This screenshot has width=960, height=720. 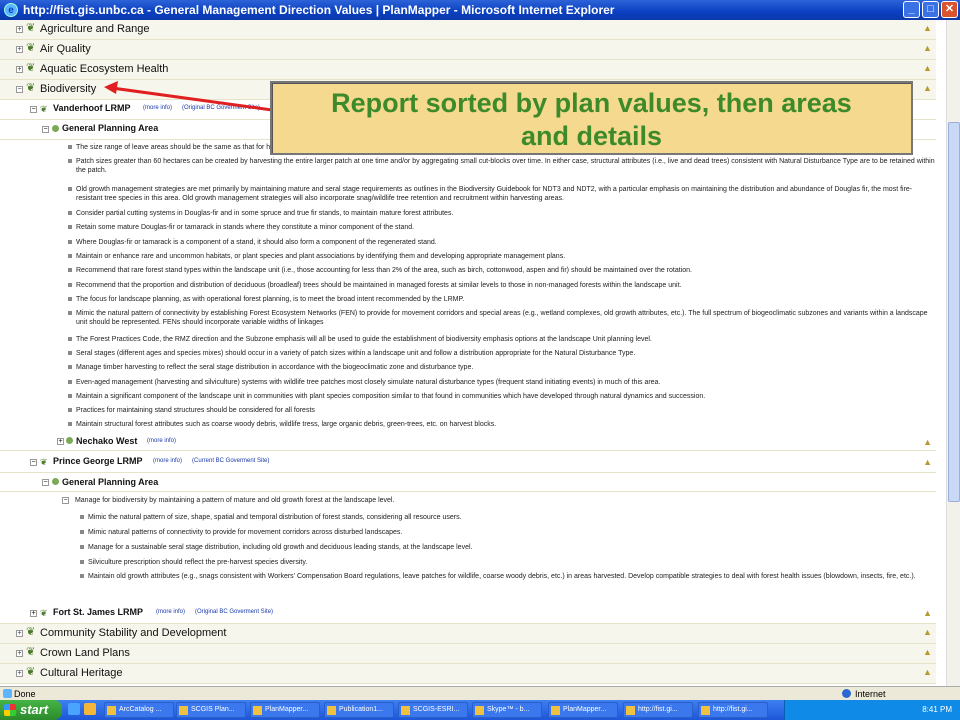 What do you see at coordinates (34, 709) in the screenshot?
I see `start-label: start` at bounding box center [34, 709].